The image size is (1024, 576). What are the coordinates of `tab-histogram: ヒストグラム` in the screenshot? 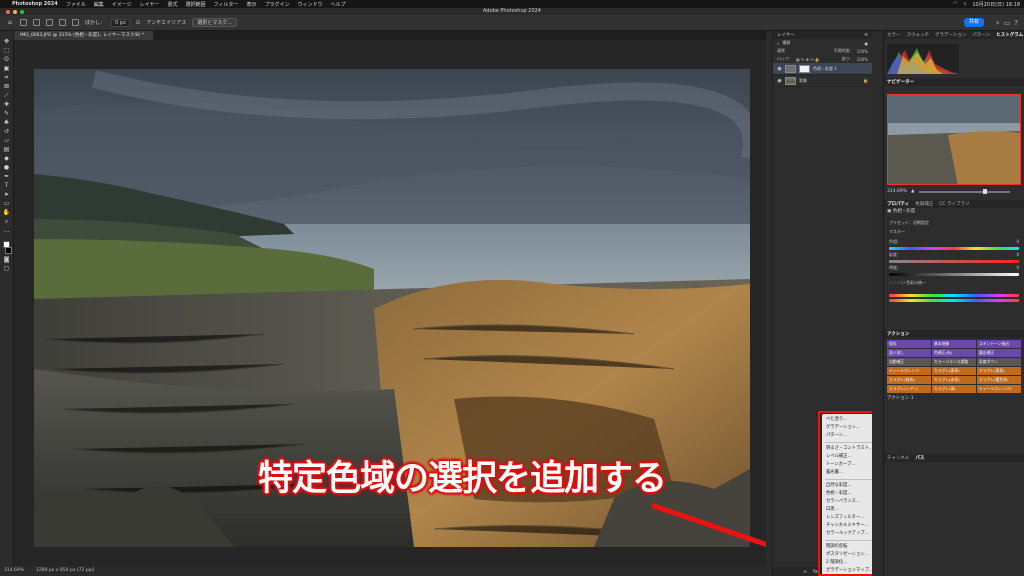 It's located at (1009, 35).